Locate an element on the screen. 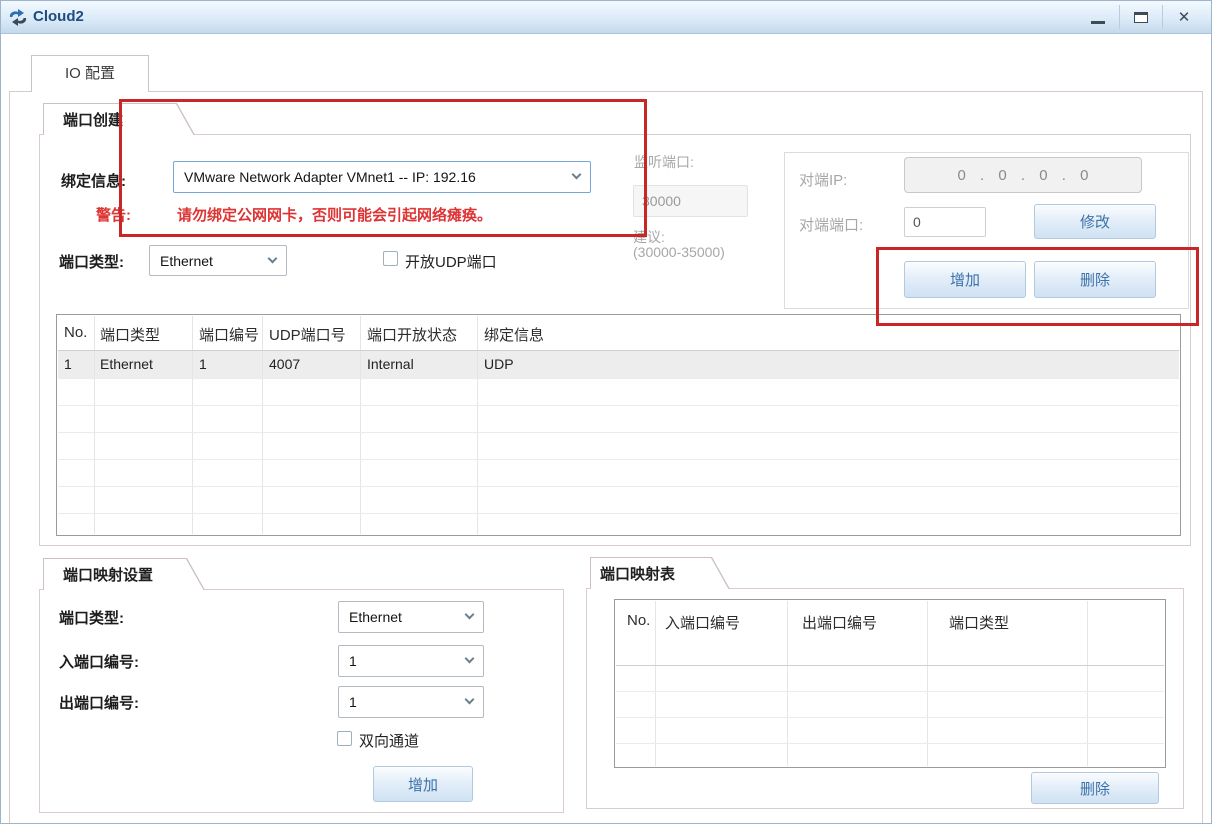  group-mapping-settings-tab: 端口映射设置 is located at coordinates (124, 574).